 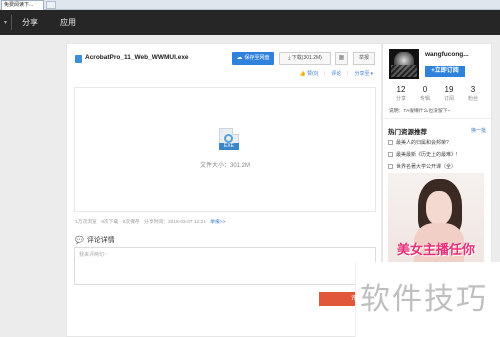 What do you see at coordinates (473, 93) in the screenshot?
I see `stat-fans: 3 粉丝` at bounding box center [473, 93].